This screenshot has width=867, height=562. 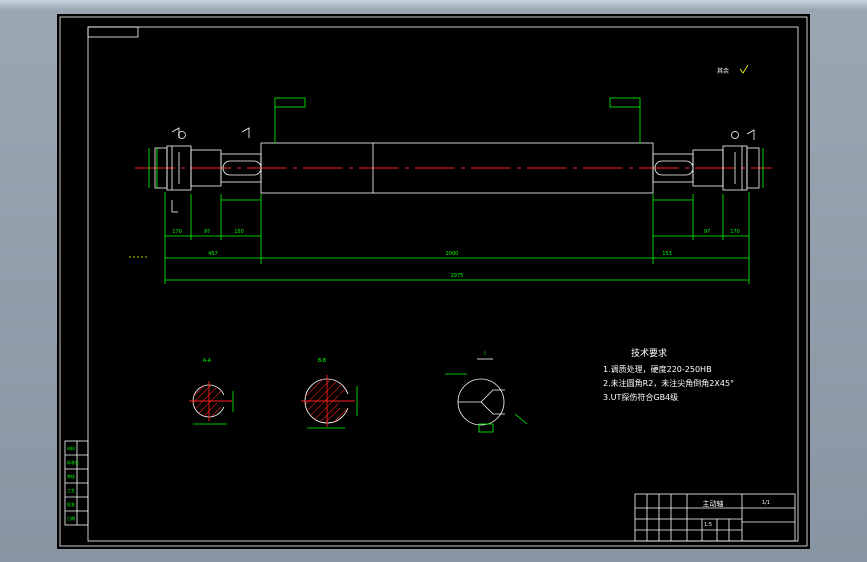 What do you see at coordinates (73, 462) in the screenshot?
I see `svg-text: 标准化` at bounding box center [73, 462].